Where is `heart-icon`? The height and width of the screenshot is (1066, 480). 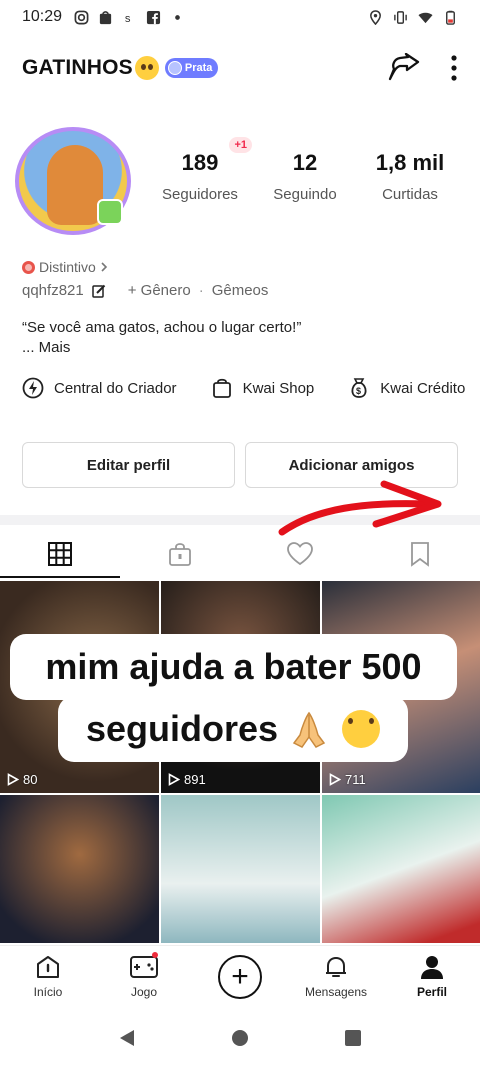
heart-icon is located at coordinates (300, 554).